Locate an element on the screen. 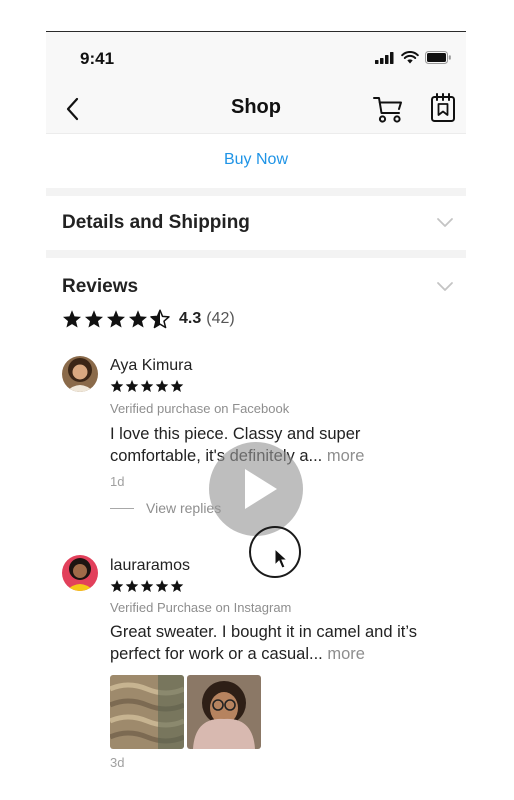  person-in-sweater-image is located at coordinates (224, 712).